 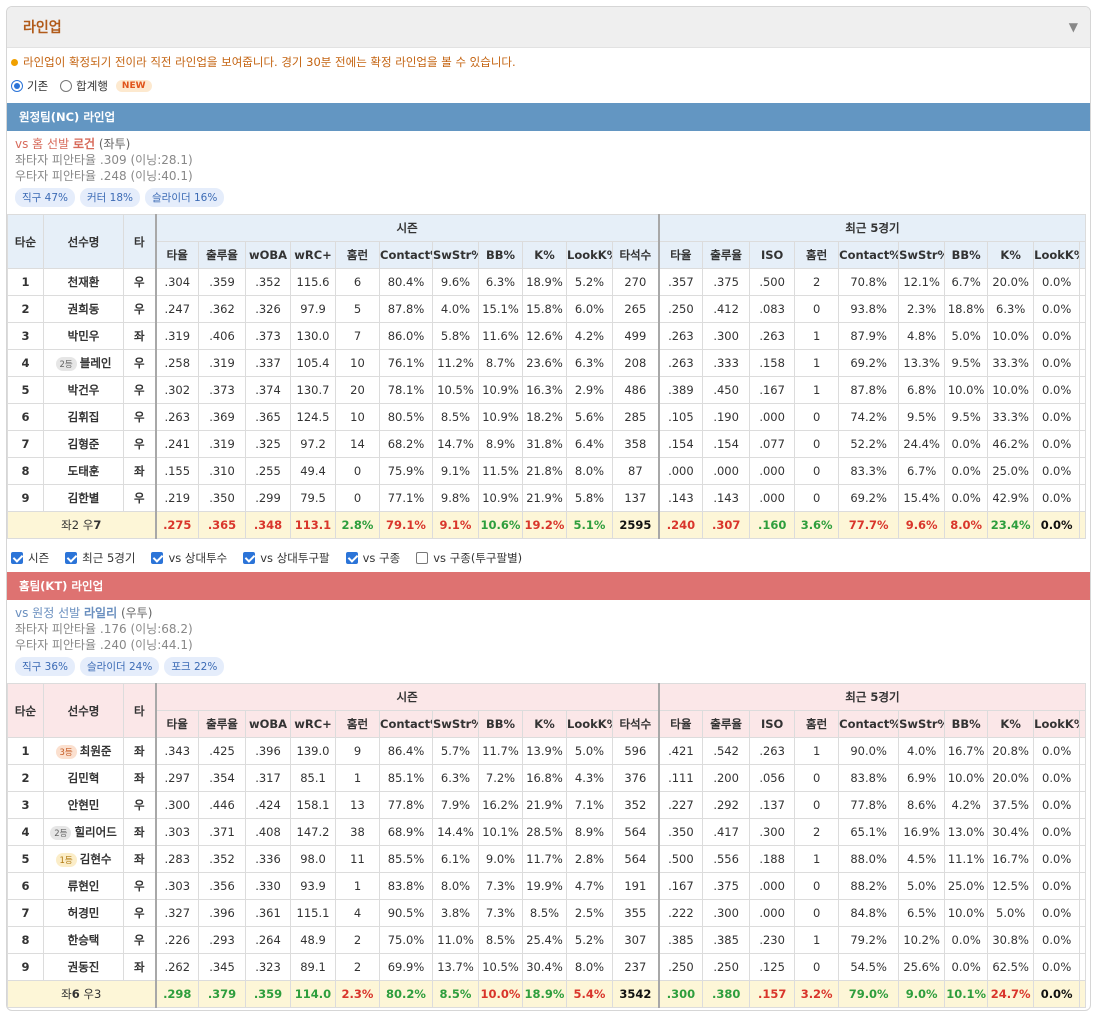 I want to click on player-name: 김휘집, so click(x=84, y=417).